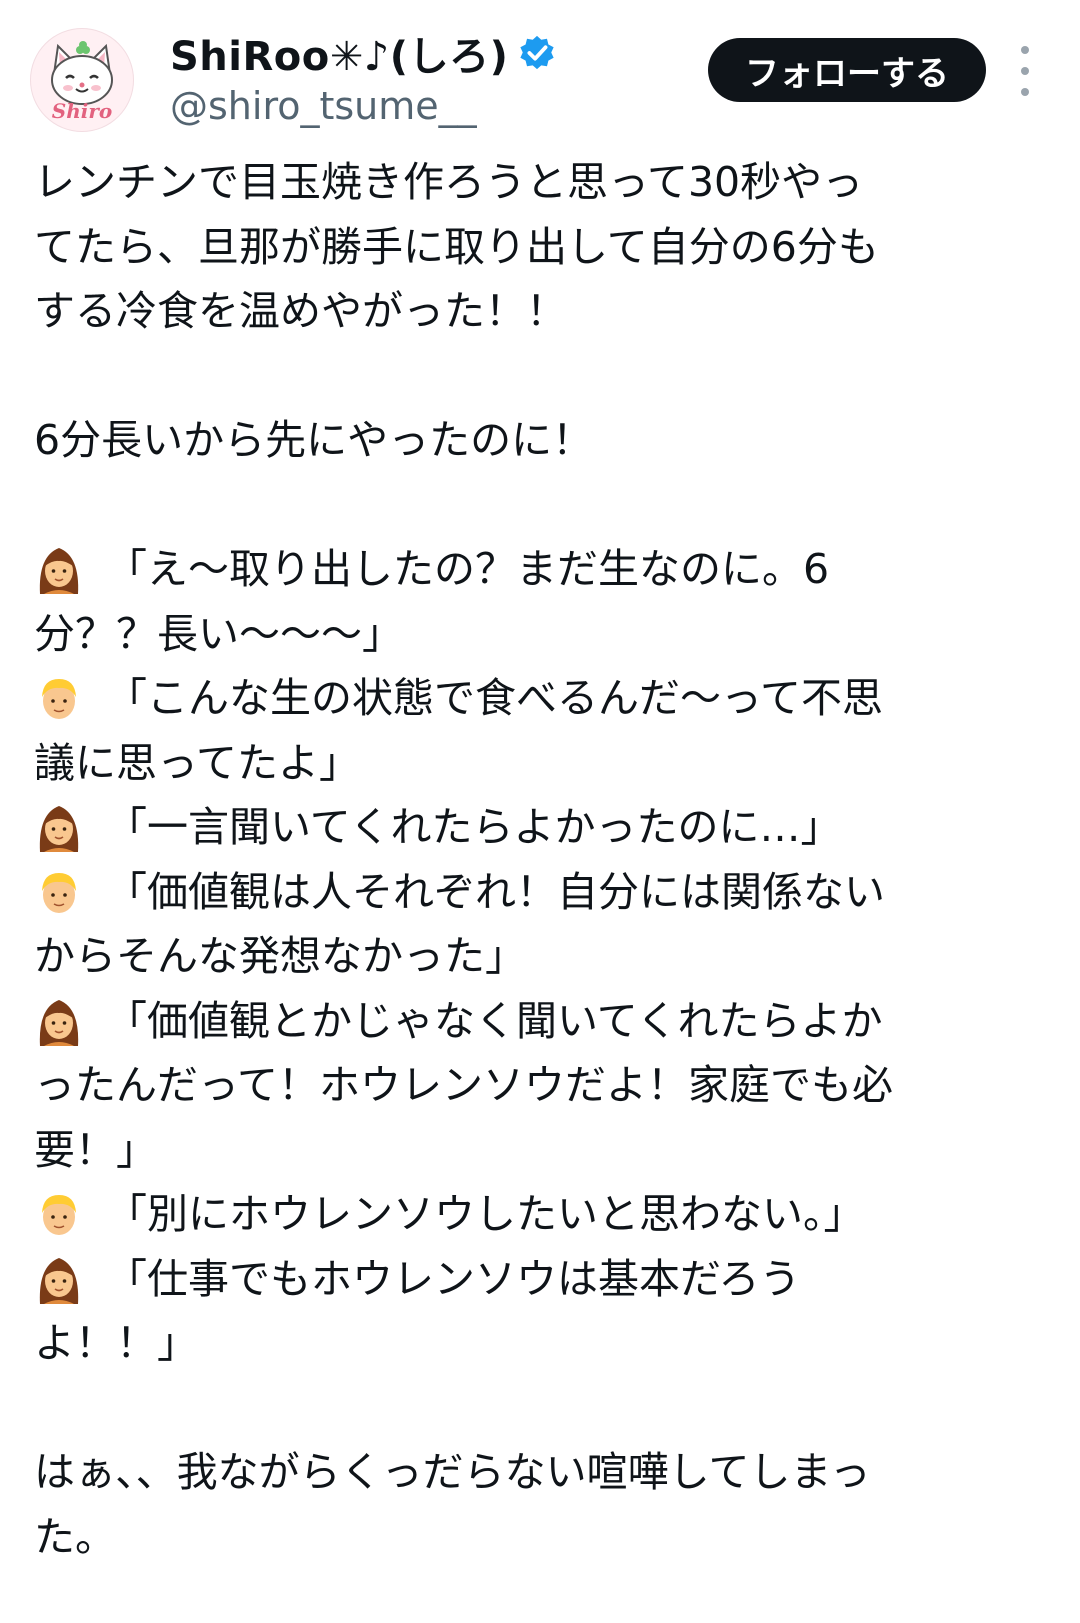 The width and height of the screenshot is (1080, 1623). Describe the element at coordinates (75, 1536) in the screenshot. I see `tweet-line-text: た。` at that location.